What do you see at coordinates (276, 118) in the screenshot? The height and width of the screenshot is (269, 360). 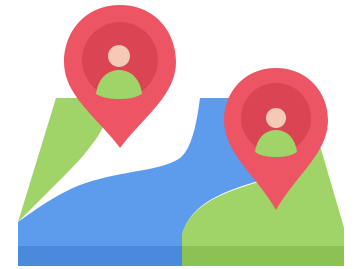 I see `right-pin-avatar-head` at bounding box center [276, 118].